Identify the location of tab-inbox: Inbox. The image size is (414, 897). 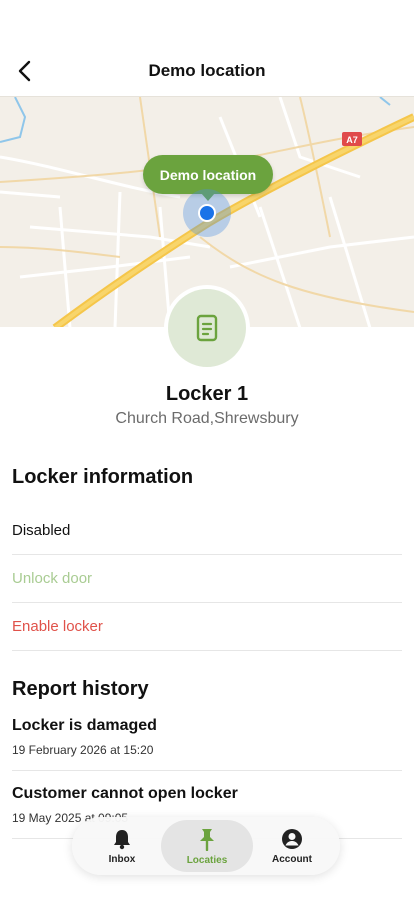
(122, 846).